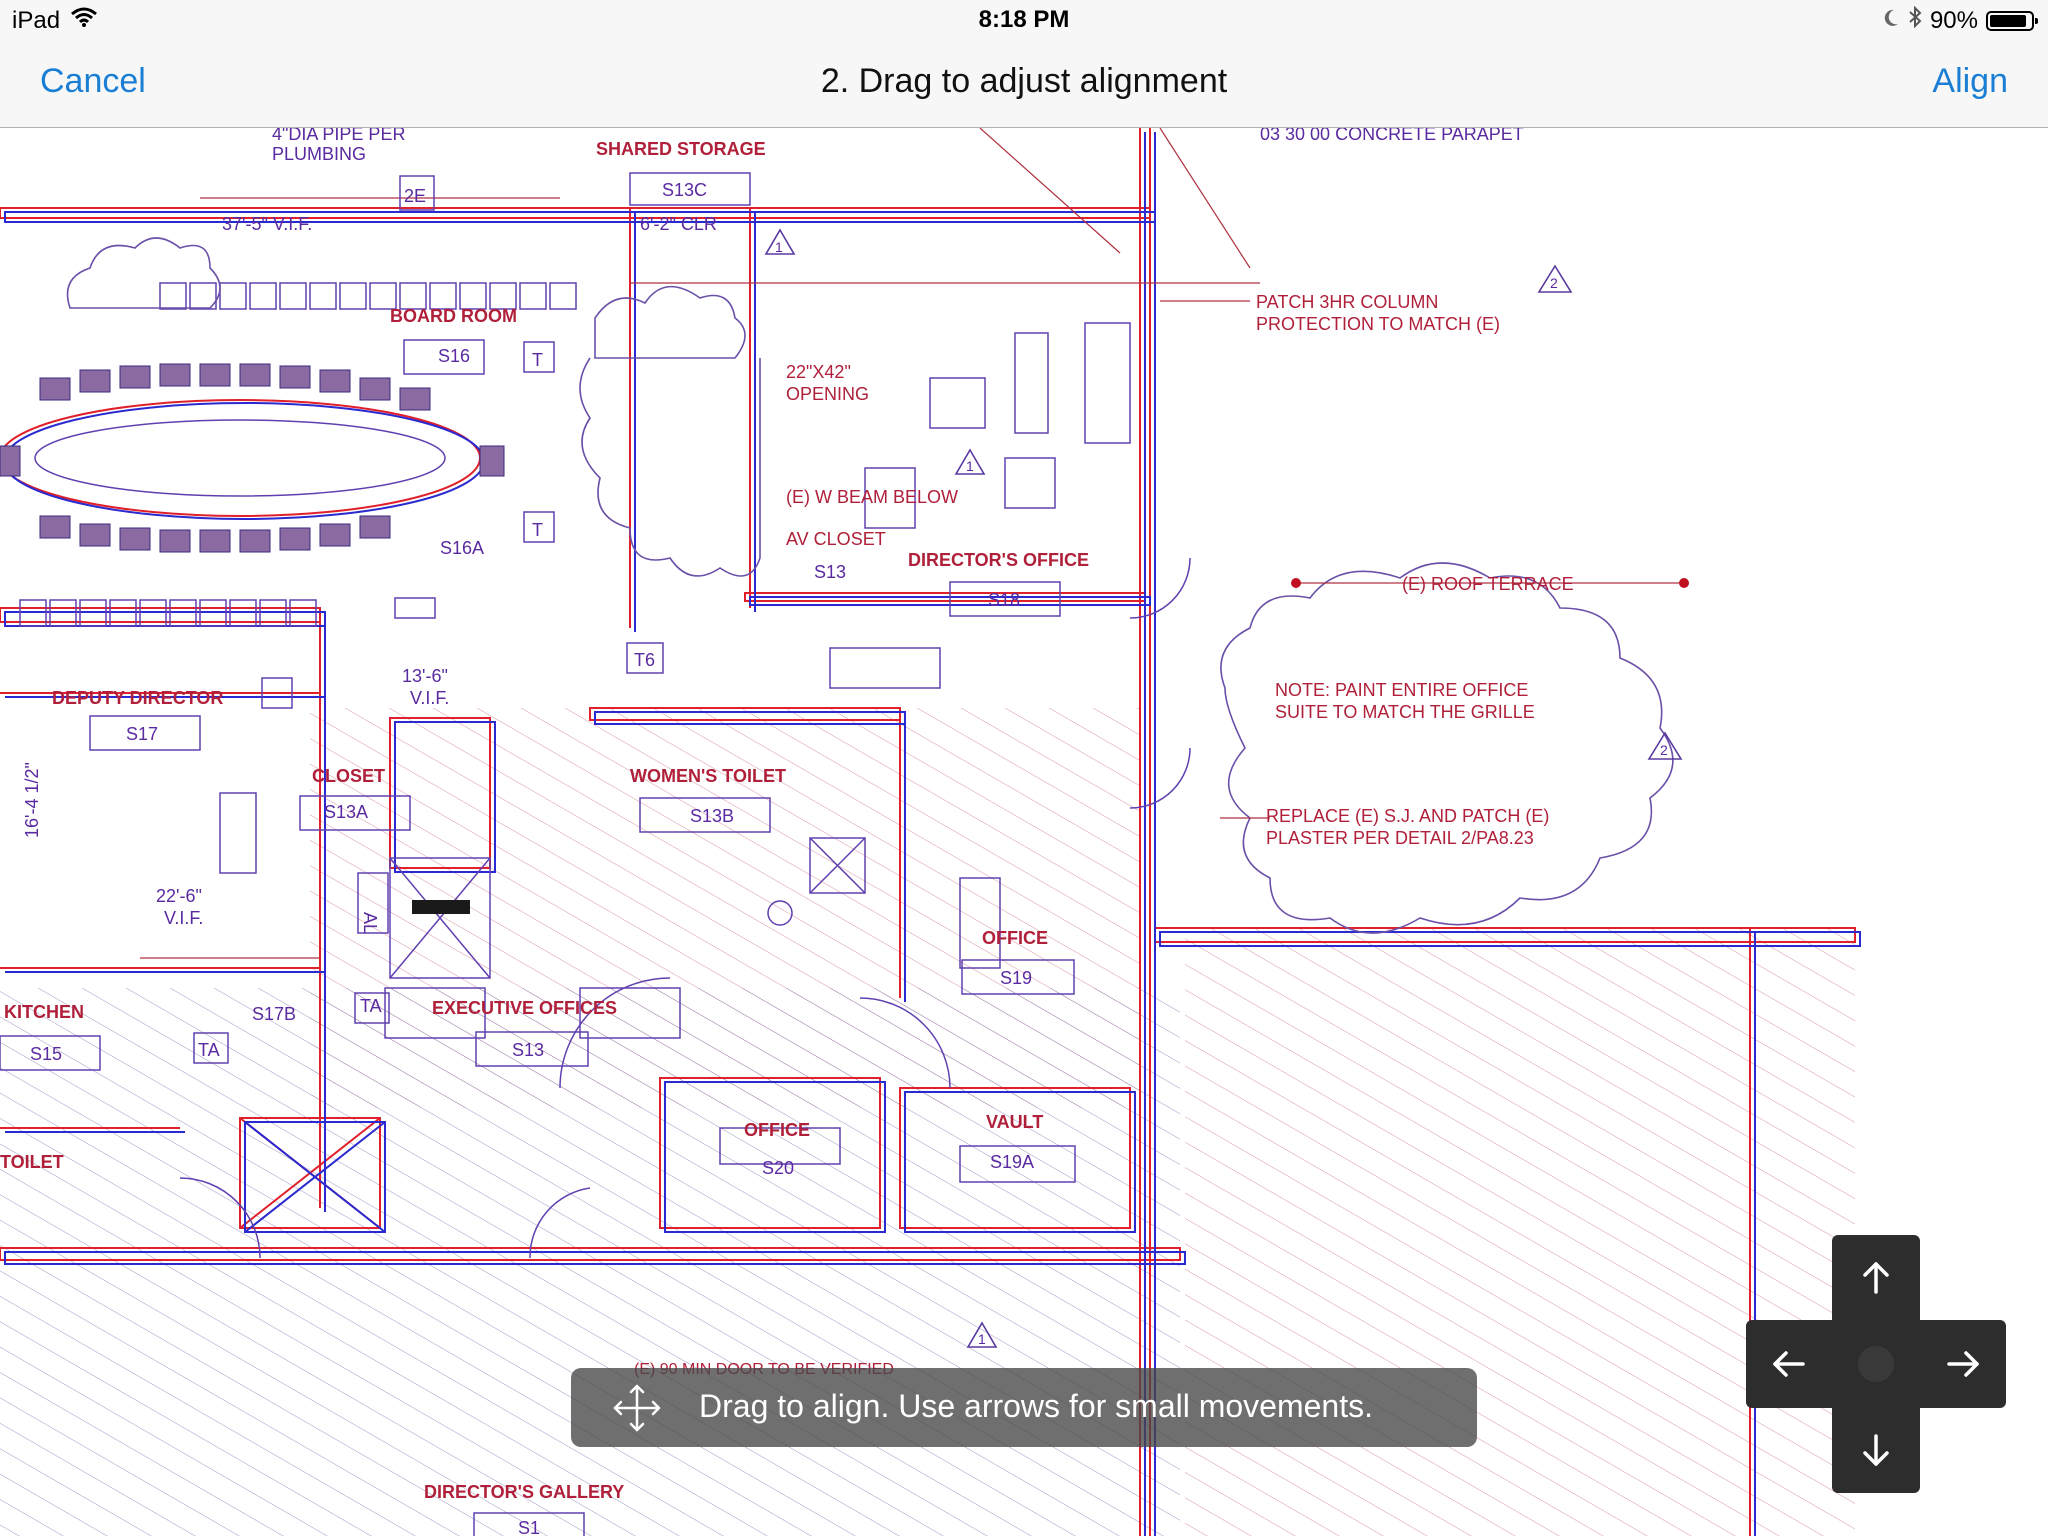 This screenshot has width=2048, height=1536. I want to click on label-rev-5: 1, so click(982, 1339).